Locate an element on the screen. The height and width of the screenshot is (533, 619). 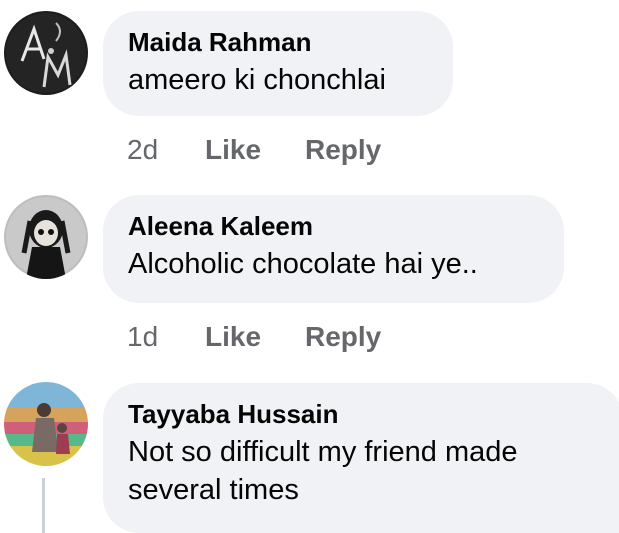
comment-timestamp: 2d is located at coordinates (166, 150).